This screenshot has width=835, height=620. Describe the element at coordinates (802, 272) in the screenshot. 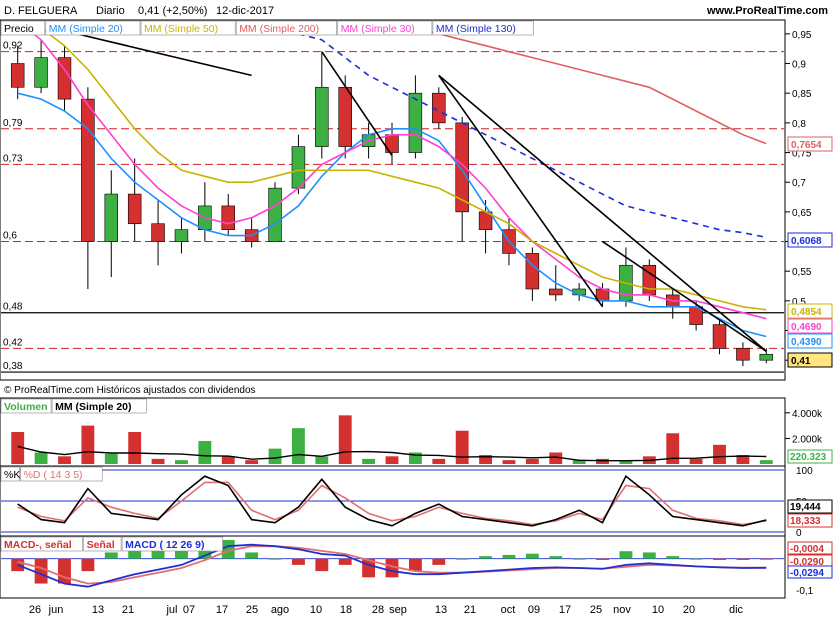

I see `price-y-tick-label: 0,55` at that location.